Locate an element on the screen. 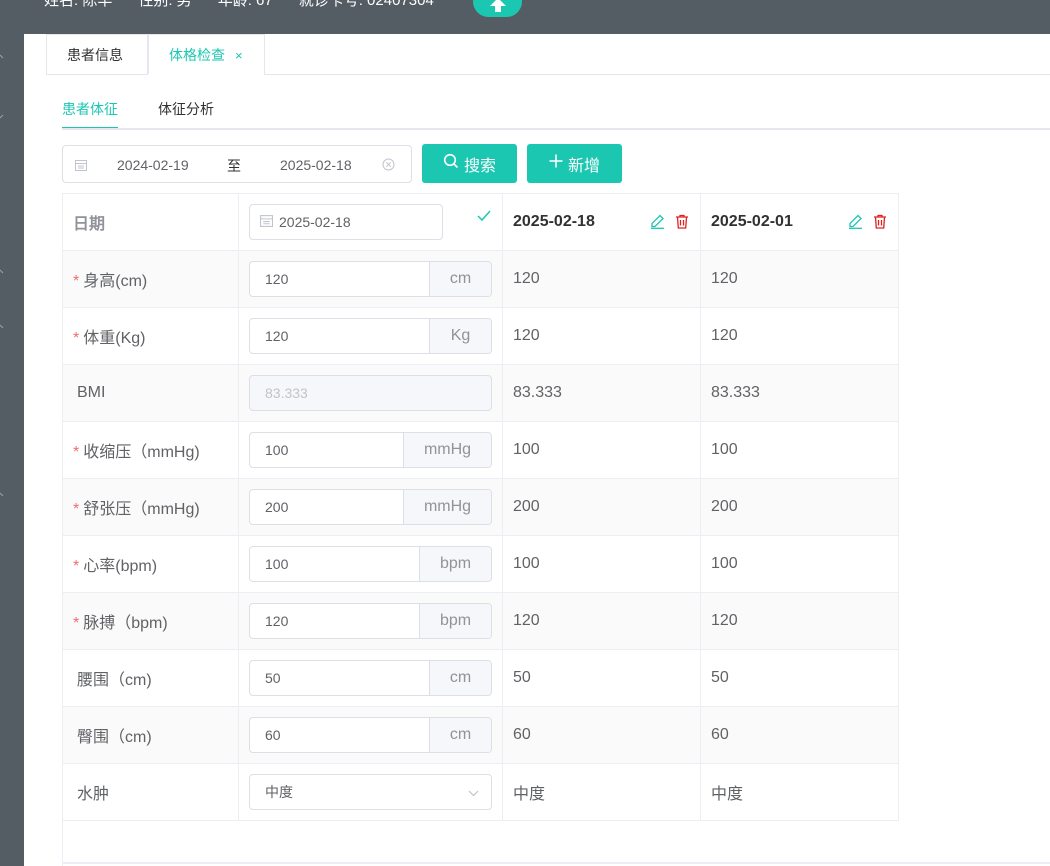 Image resolution: width=1050 pixels, height=866 pixels. calendar-icon is located at coordinates (81, 166).